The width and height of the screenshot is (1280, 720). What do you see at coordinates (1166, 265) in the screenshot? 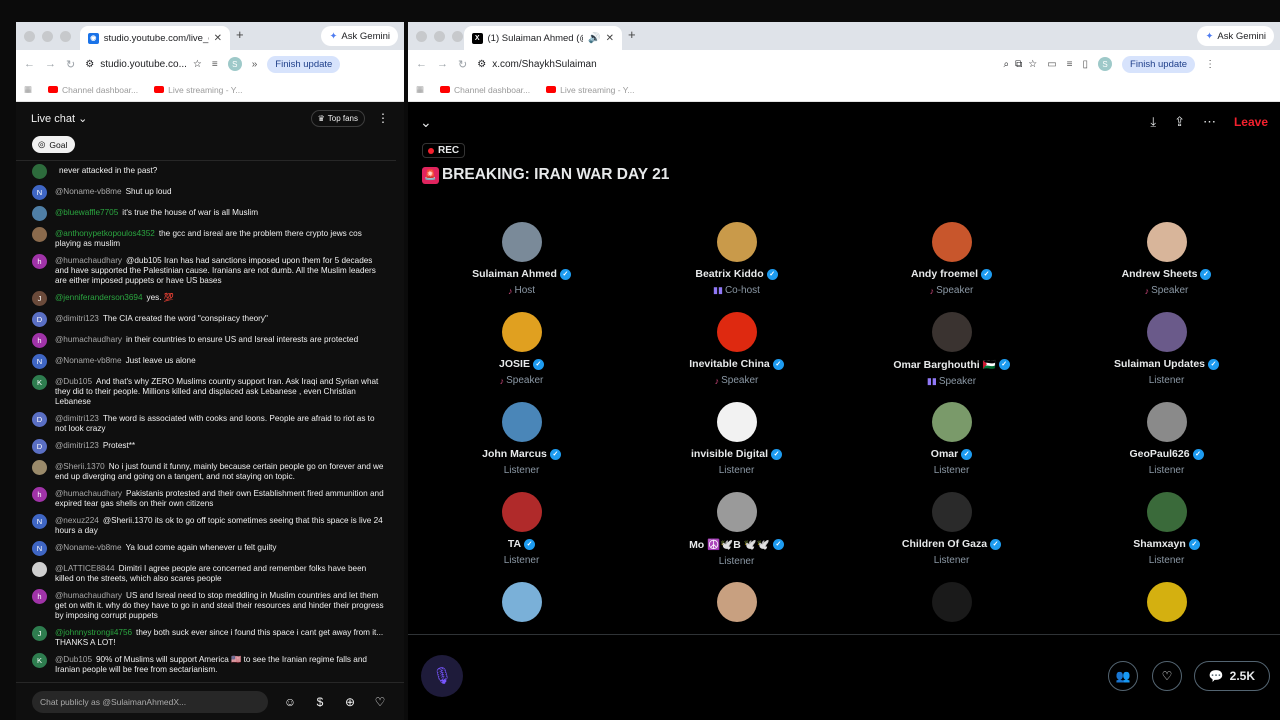
I see `participant: Andrew Sheets ✓ ♪ Speaker` at bounding box center [1166, 265].